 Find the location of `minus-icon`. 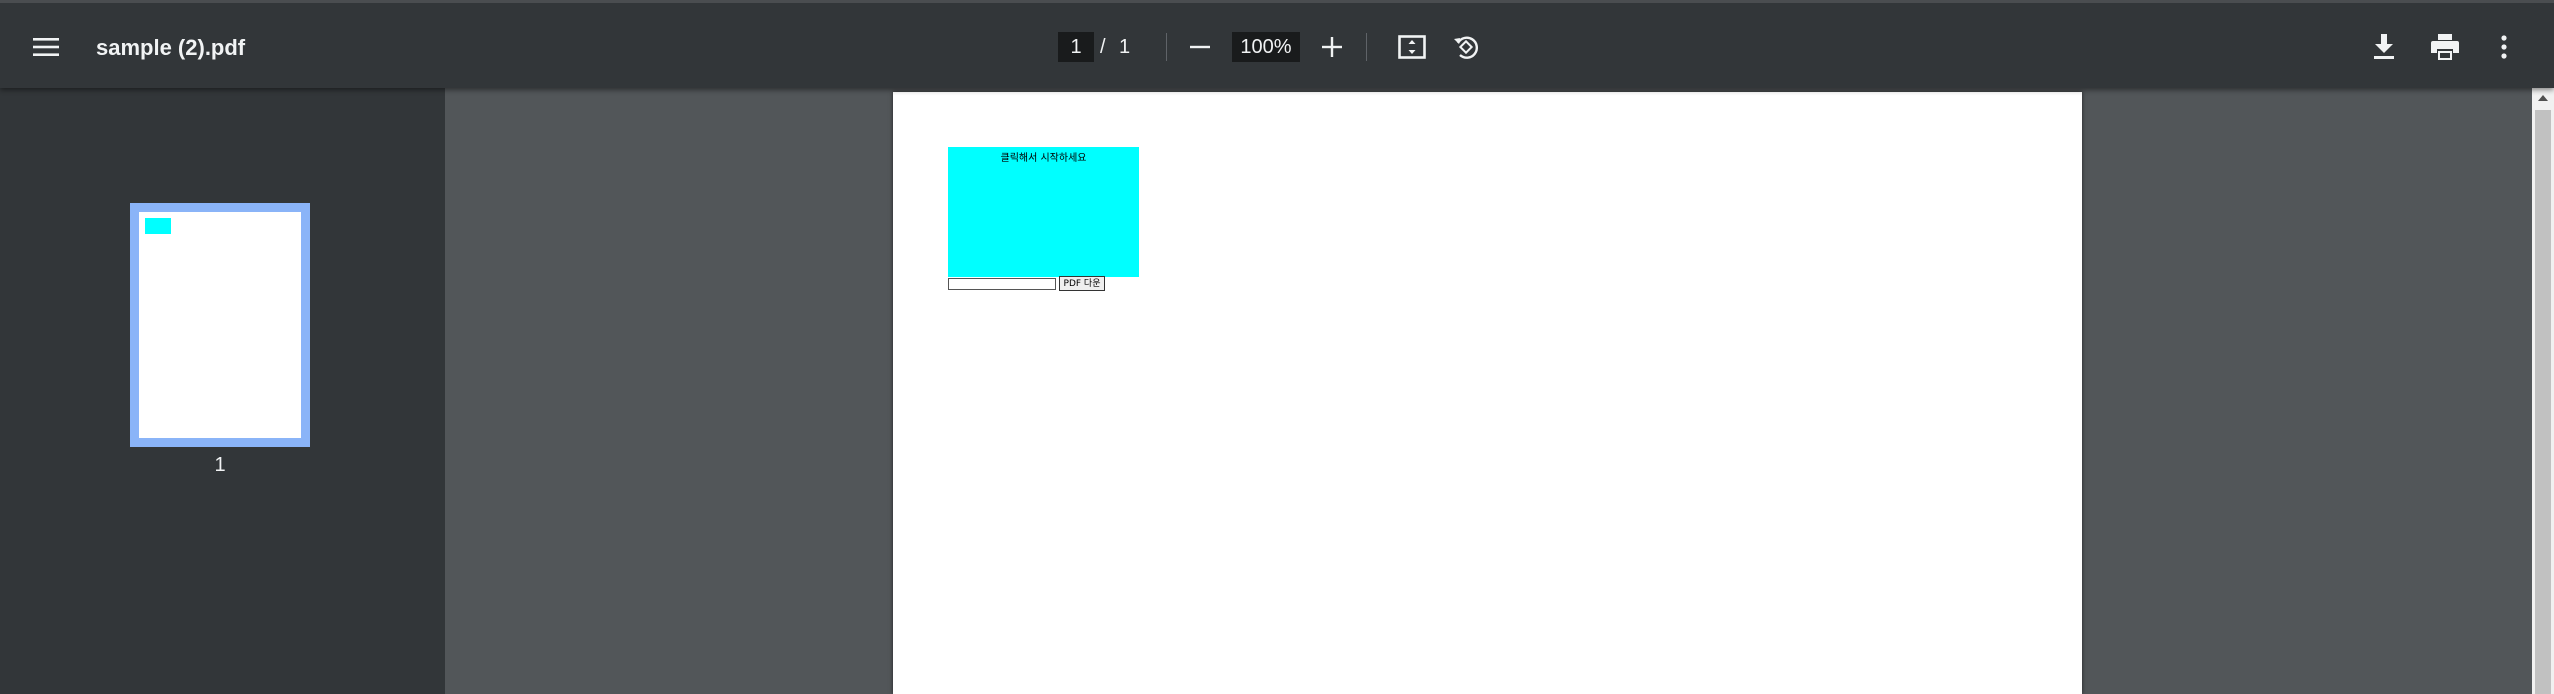

minus-icon is located at coordinates (1200, 47).